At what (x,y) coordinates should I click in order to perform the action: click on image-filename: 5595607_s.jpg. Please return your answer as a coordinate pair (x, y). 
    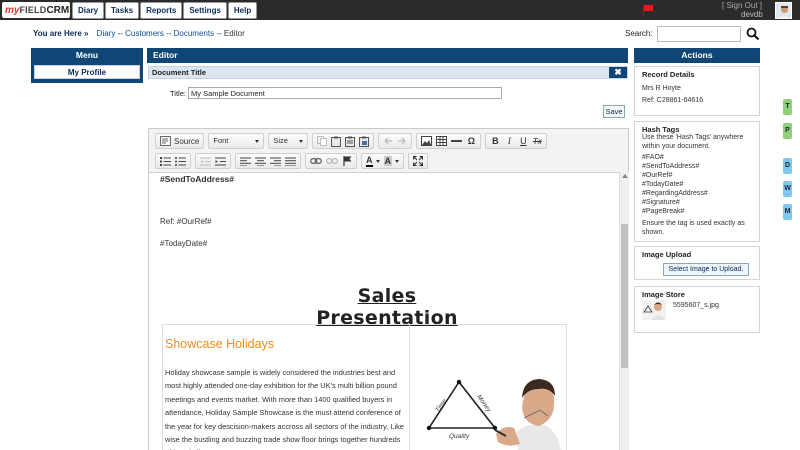
    Looking at the image, I should click on (696, 305).